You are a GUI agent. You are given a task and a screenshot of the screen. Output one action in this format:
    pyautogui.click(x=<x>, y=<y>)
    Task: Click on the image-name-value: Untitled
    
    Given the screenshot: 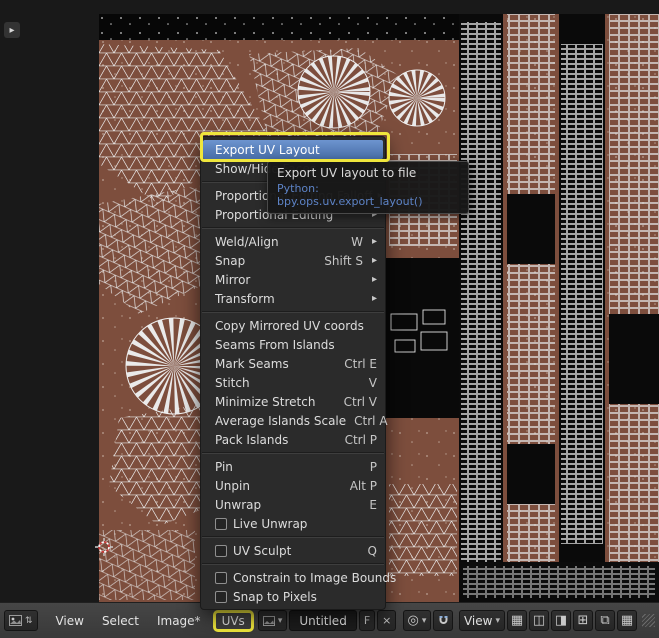 What is the action you would take?
    pyautogui.click(x=323, y=620)
    